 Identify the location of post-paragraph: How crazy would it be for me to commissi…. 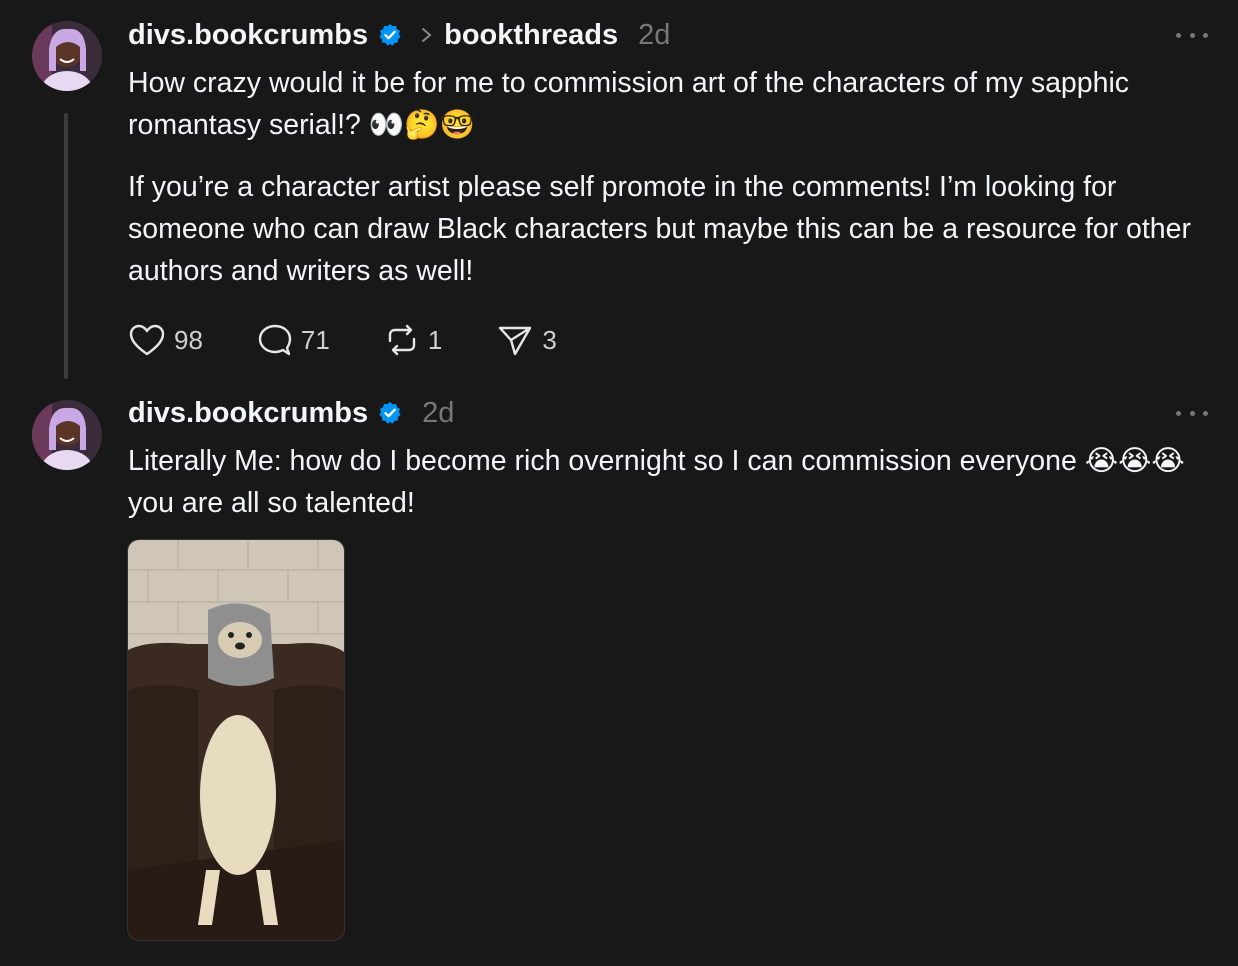
(629, 104).